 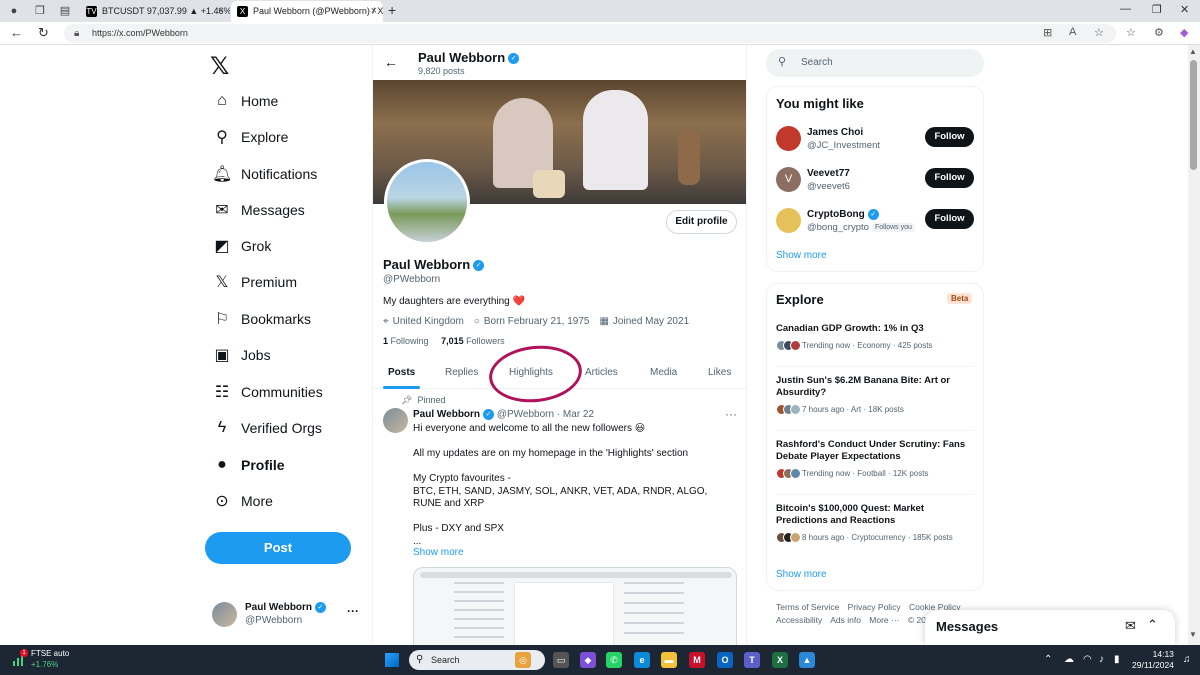 What do you see at coordinates (1048, 659) in the screenshot?
I see `tray-chevron-icon: ⌃` at bounding box center [1048, 659].